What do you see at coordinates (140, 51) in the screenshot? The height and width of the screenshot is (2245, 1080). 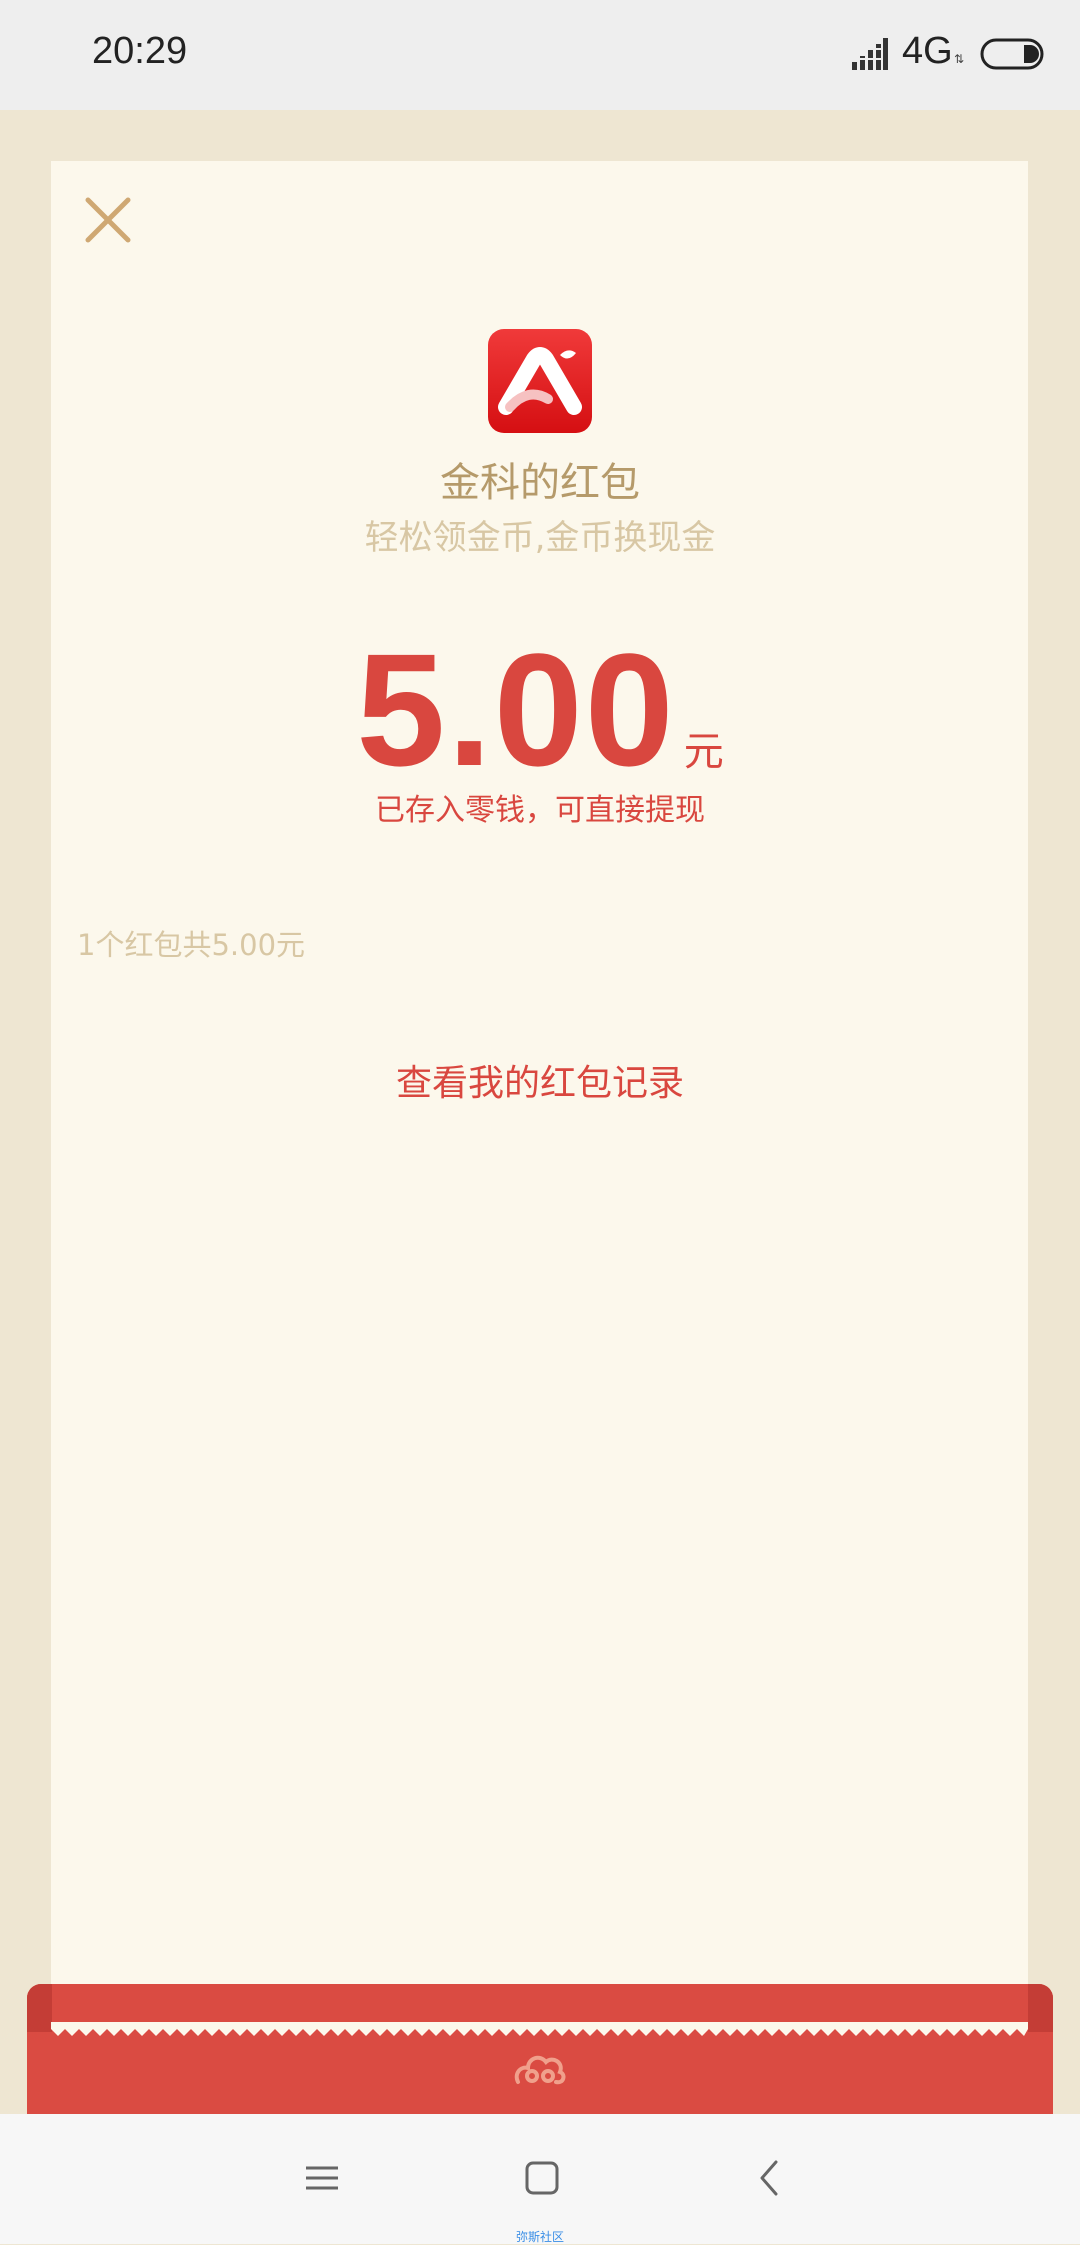 I see `status-time: 20:29` at bounding box center [140, 51].